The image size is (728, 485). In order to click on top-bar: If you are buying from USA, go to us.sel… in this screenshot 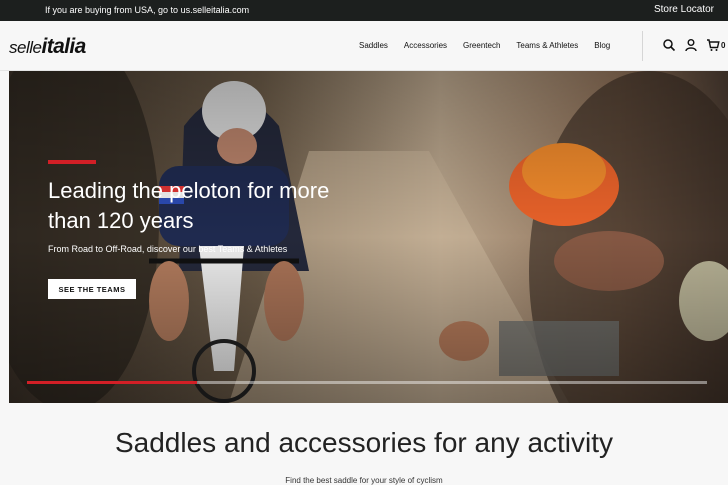, I will do `click(364, 10)`.